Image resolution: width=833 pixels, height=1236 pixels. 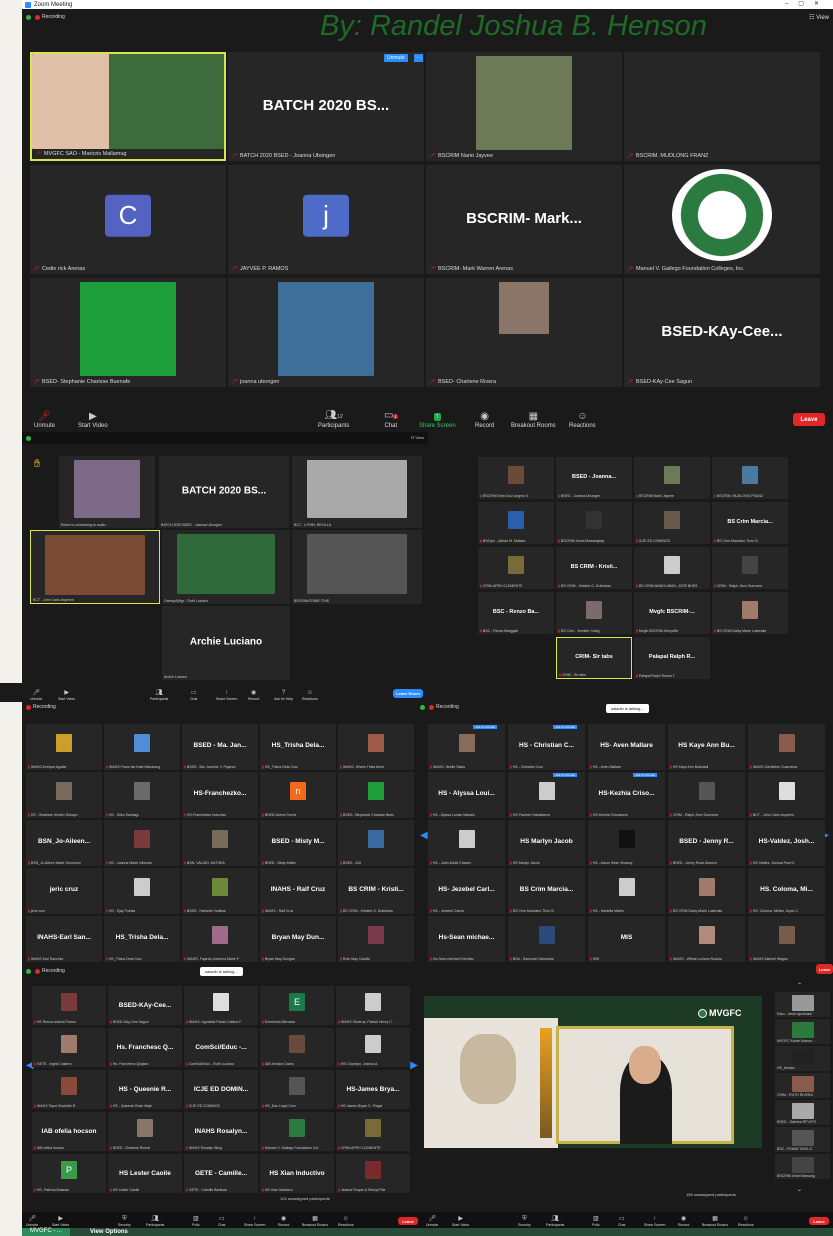 What do you see at coordinates (283, 695) in the screenshot?
I see `ask-for-help-button: ? Ask for Help` at bounding box center [283, 695].